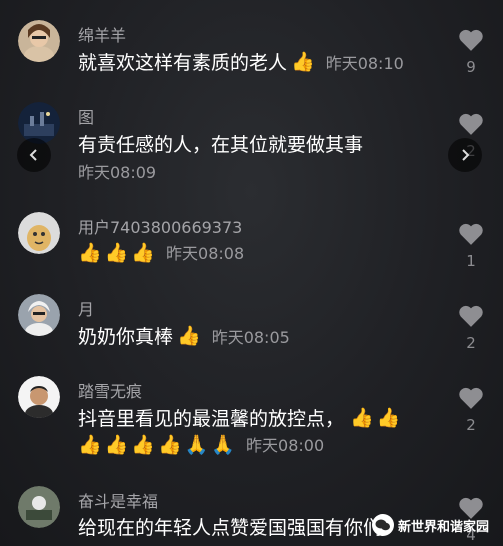 This screenshot has width=503, height=546. I want to click on wechat-icon, so click(382, 525).